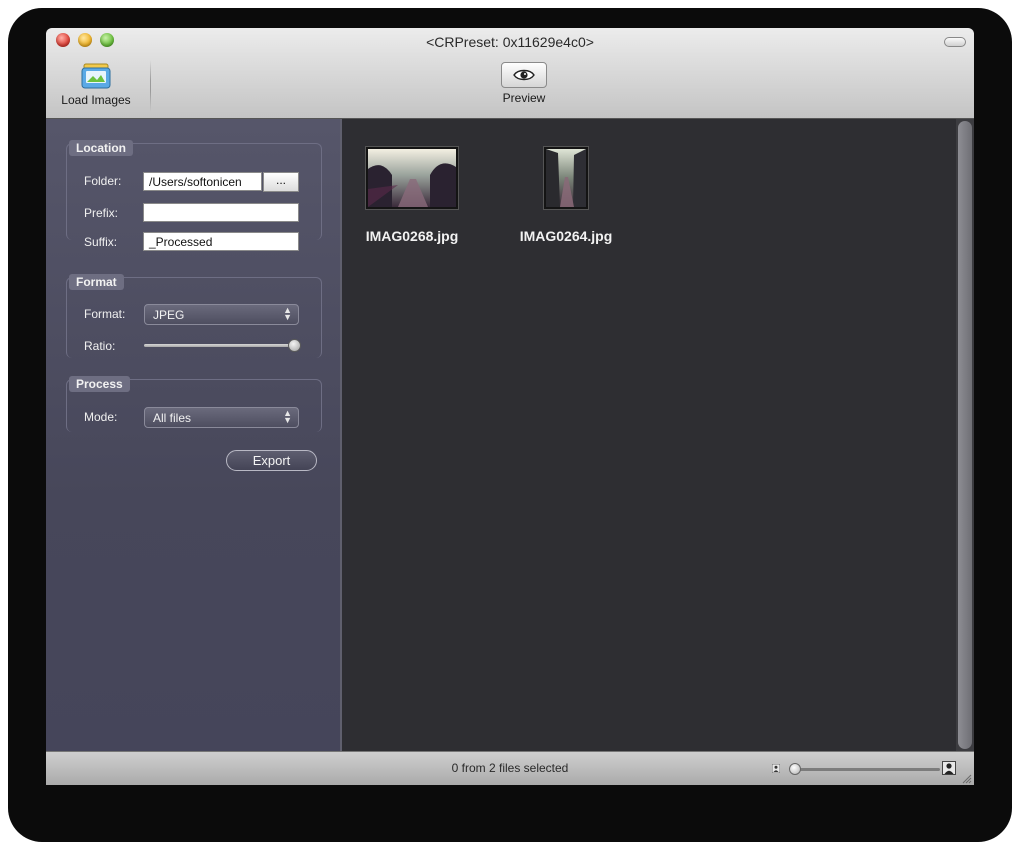  Describe the element at coordinates (294, 345) in the screenshot. I see `ratio-slider-knob` at that location.